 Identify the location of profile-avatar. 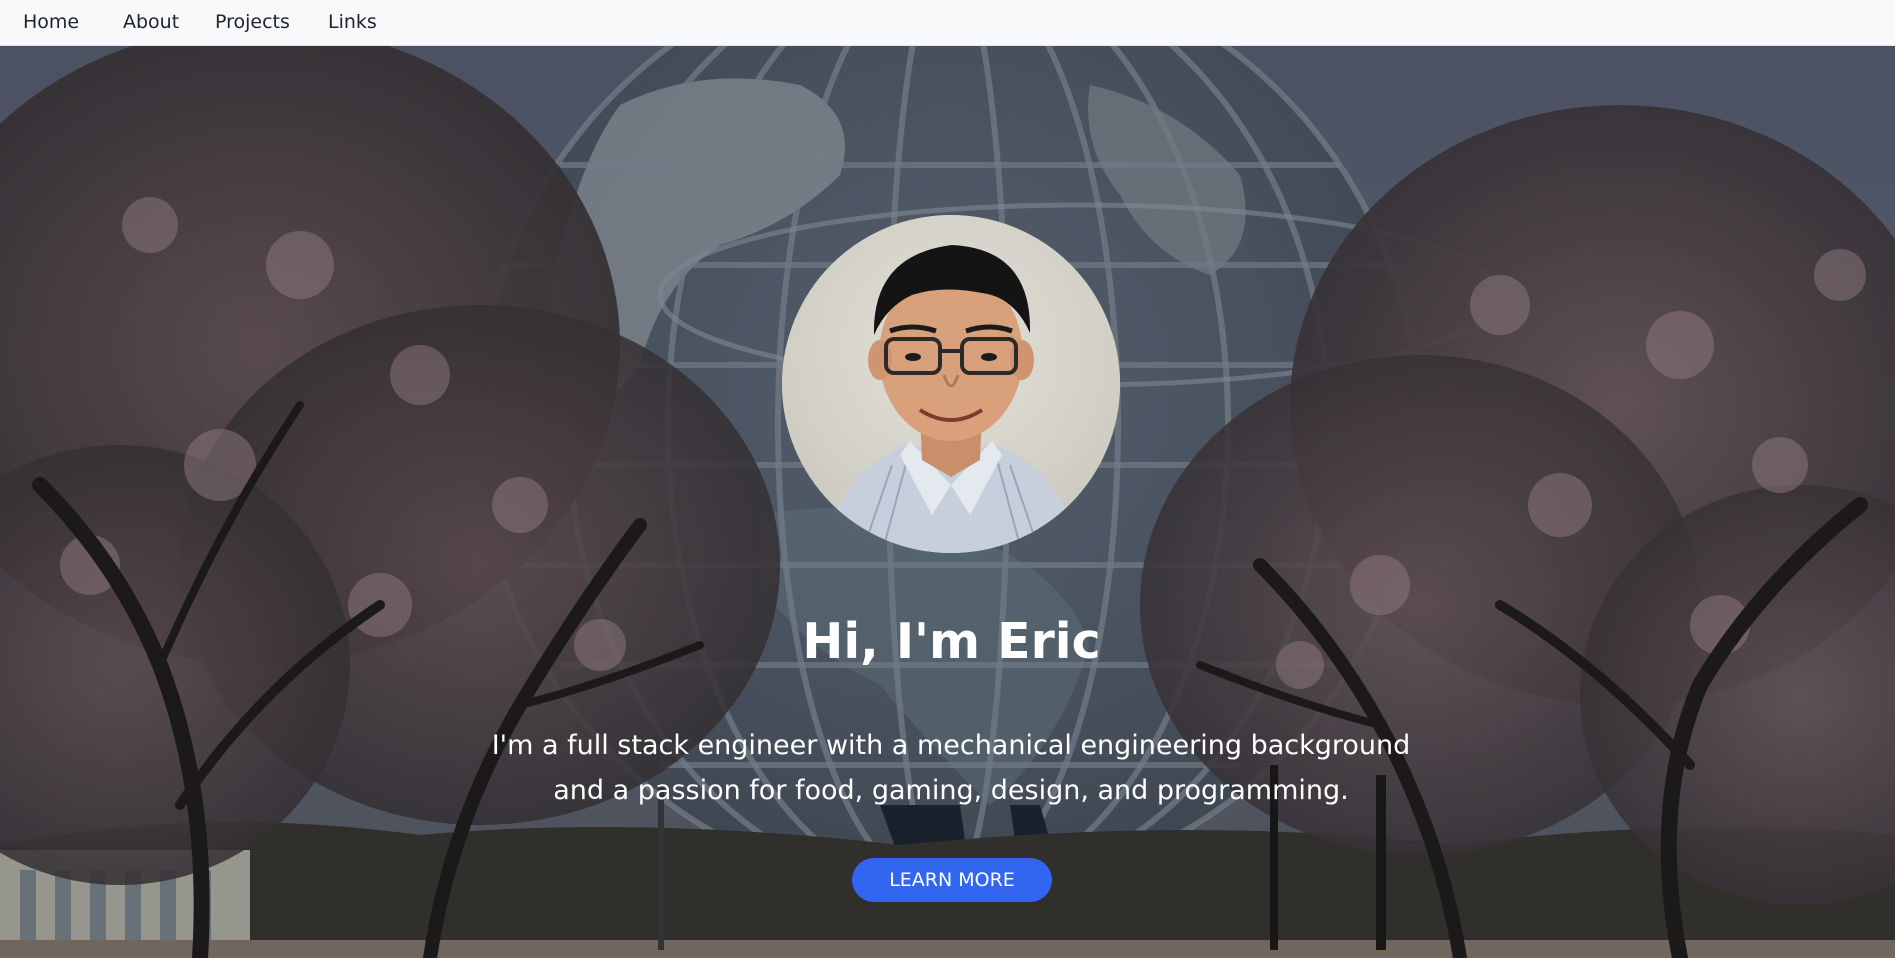
(951, 384).